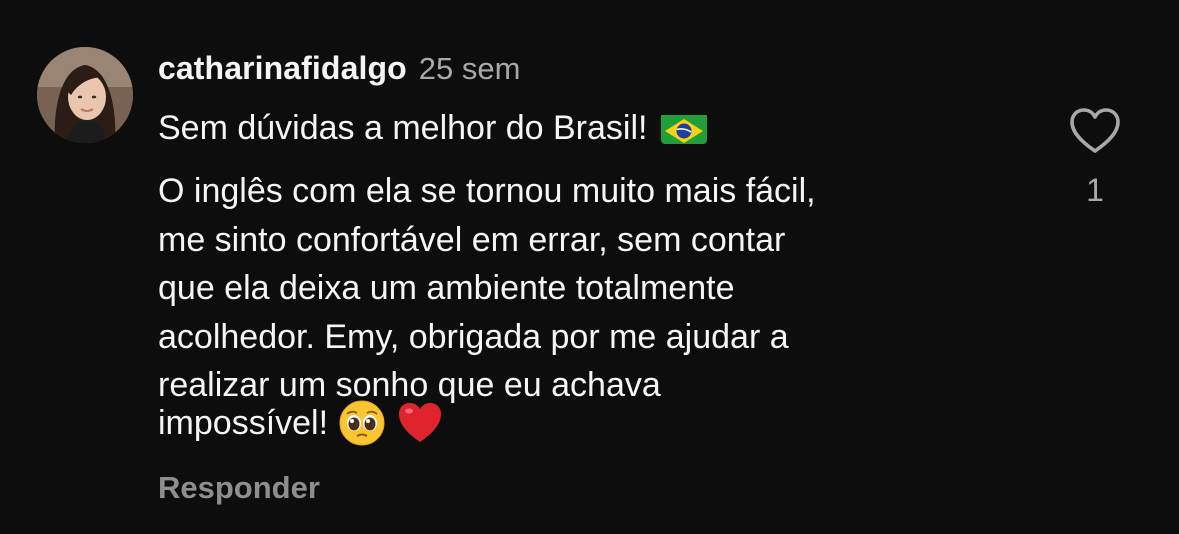 This screenshot has height=534, width=1179. I want to click on avatar-photo, so click(85, 95).